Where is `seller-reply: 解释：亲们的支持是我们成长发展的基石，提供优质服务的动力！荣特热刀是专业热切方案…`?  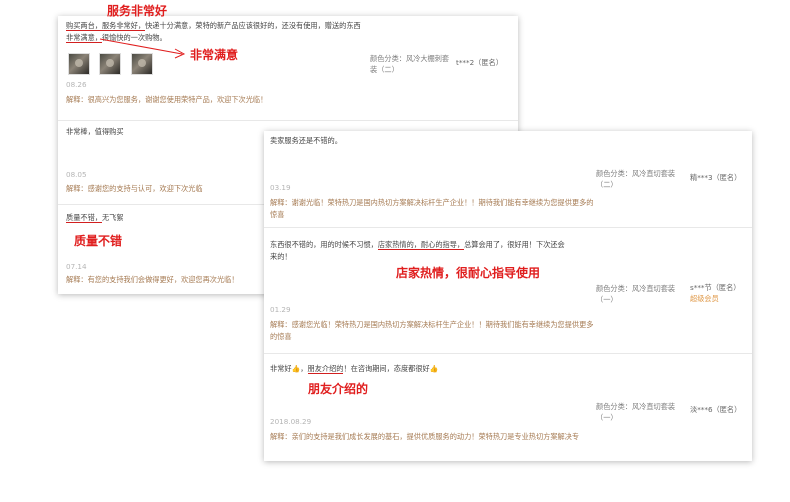 seller-reply: 解释：亲们的支持是我们成长发展的基石，提供优质服务的动力！荣特热刀是专业热切方案… is located at coordinates (425, 436).